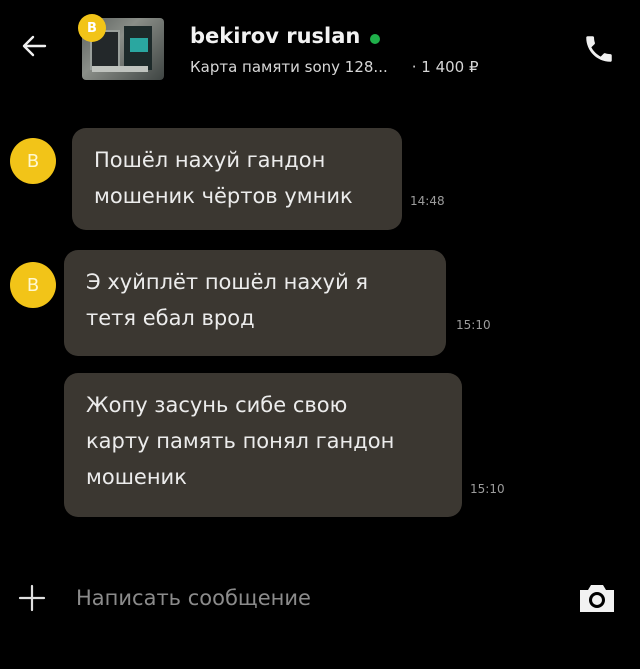  I want to click on message-time: 14:48, so click(427, 201).